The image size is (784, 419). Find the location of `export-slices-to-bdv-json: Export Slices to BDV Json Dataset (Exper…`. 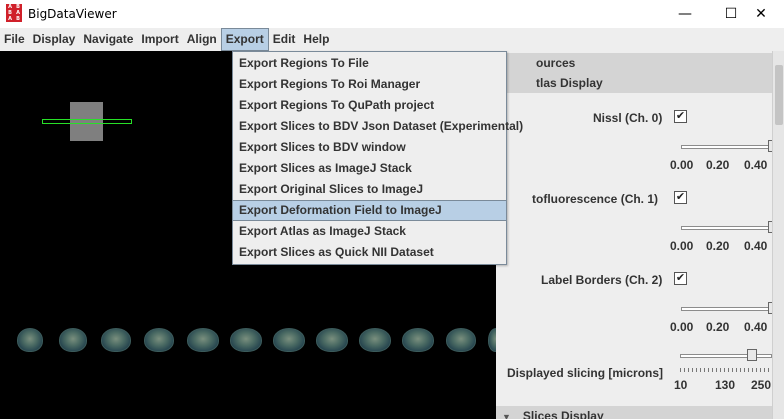

export-slices-to-bdv-json: Export Slices to BDV Json Dataset (Exper… is located at coordinates (378, 126).